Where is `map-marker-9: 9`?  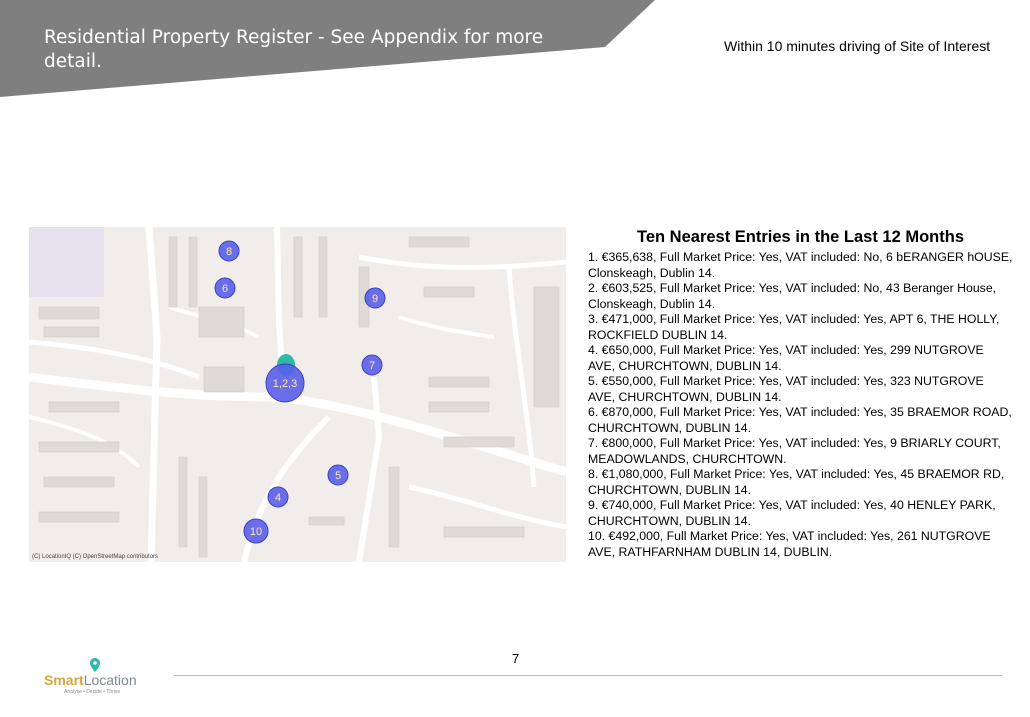
map-marker-9: 9 is located at coordinates (375, 298).